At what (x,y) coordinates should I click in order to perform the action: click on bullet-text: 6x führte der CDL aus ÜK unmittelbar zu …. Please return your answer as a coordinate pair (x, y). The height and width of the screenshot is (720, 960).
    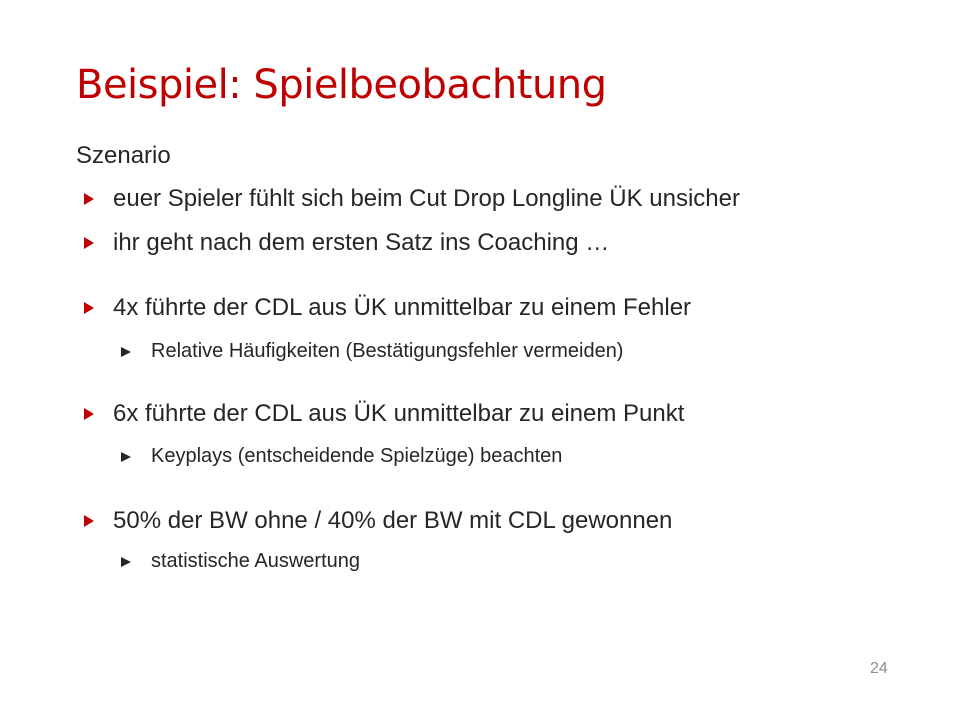
    Looking at the image, I should click on (399, 413).